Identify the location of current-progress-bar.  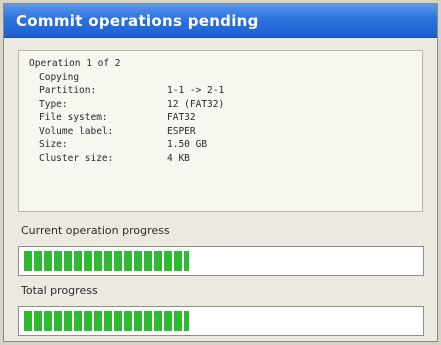
(221, 261).